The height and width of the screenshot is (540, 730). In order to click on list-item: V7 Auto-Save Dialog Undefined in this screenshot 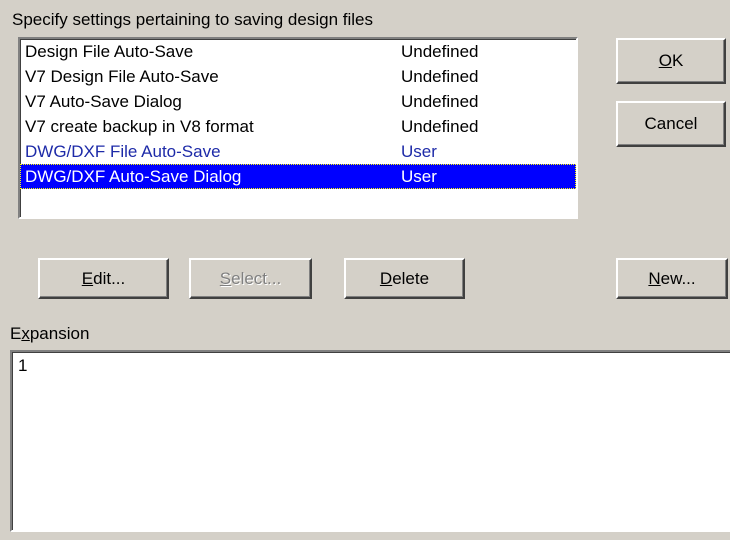, I will do `click(298, 101)`.